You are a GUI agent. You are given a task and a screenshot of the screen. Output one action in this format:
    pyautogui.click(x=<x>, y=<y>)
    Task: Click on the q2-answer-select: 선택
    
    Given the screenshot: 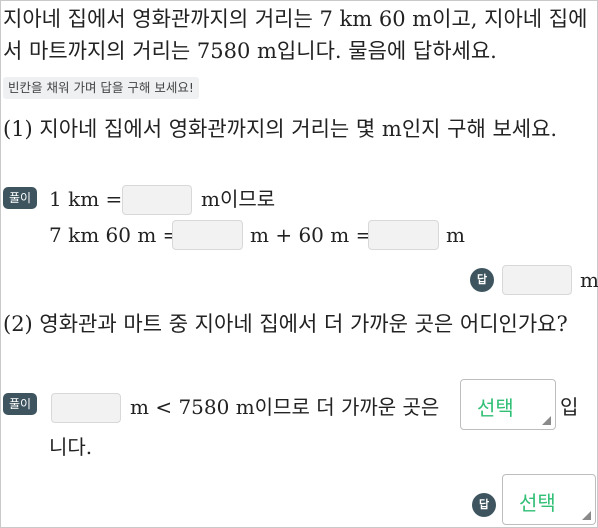 What is the action you would take?
    pyautogui.click(x=549, y=499)
    